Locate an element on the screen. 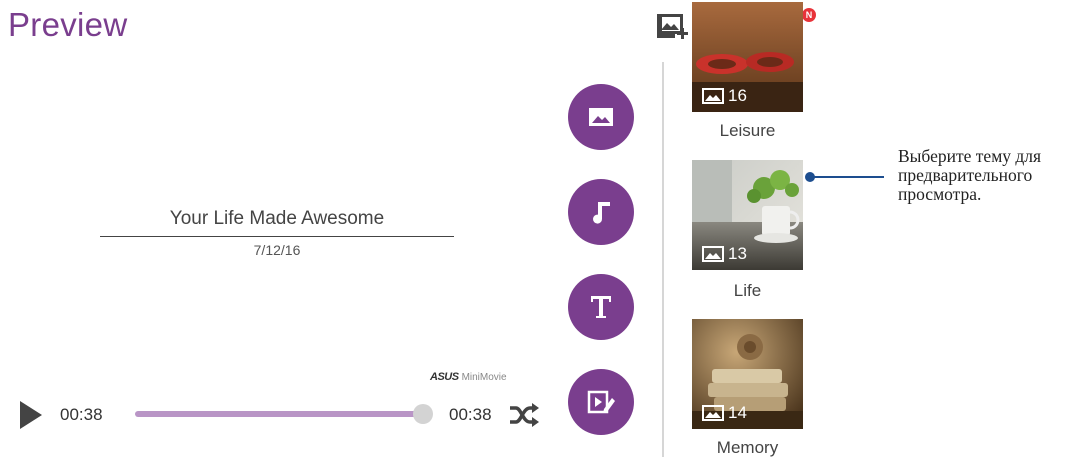  theme-label-leisure: Leisure is located at coordinates (747, 130).